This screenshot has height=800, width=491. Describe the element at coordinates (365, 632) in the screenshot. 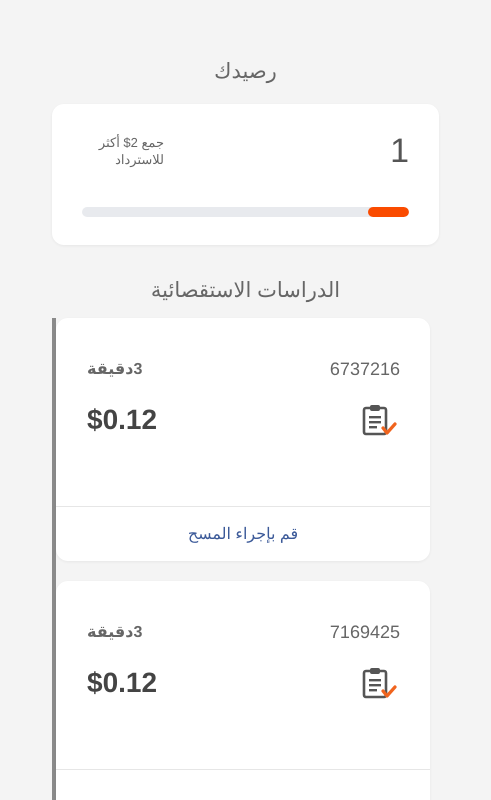

I see `survey-id: 7169425` at that location.